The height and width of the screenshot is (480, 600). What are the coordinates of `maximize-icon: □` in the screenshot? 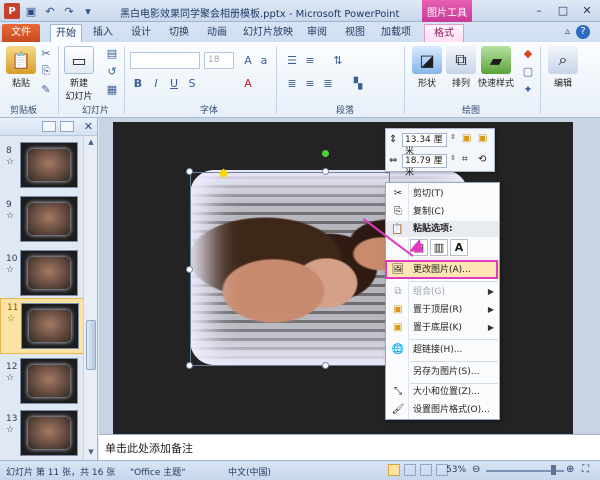 It's located at (563, 10).